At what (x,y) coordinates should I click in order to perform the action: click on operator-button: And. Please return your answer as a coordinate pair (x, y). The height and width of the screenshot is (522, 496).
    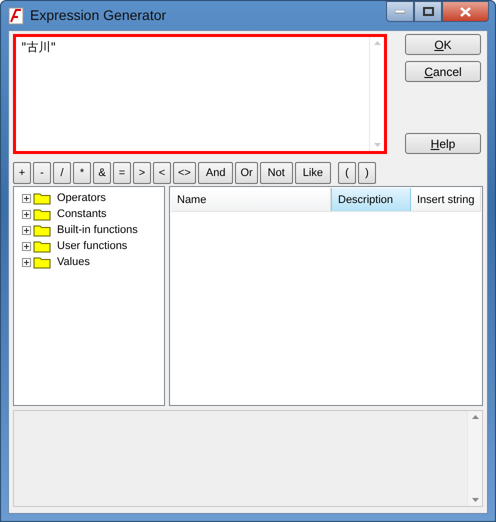
    Looking at the image, I should click on (216, 173).